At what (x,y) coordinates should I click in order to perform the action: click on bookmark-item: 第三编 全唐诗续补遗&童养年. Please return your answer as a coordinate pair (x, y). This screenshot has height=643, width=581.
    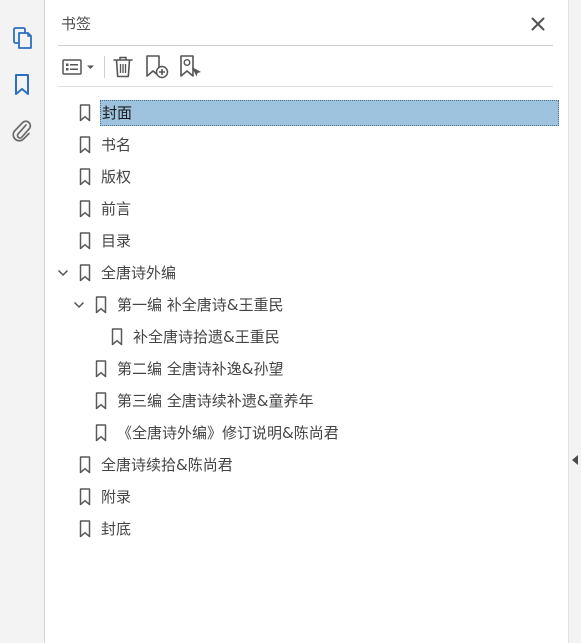
    Looking at the image, I should click on (284, 401).